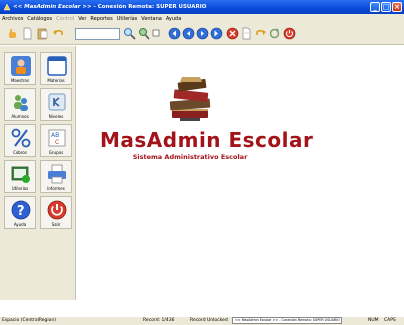 This screenshot has width=404, height=325. Describe the element at coordinates (143, 33) in the screenshot. I see `zoom-icon` at that location.